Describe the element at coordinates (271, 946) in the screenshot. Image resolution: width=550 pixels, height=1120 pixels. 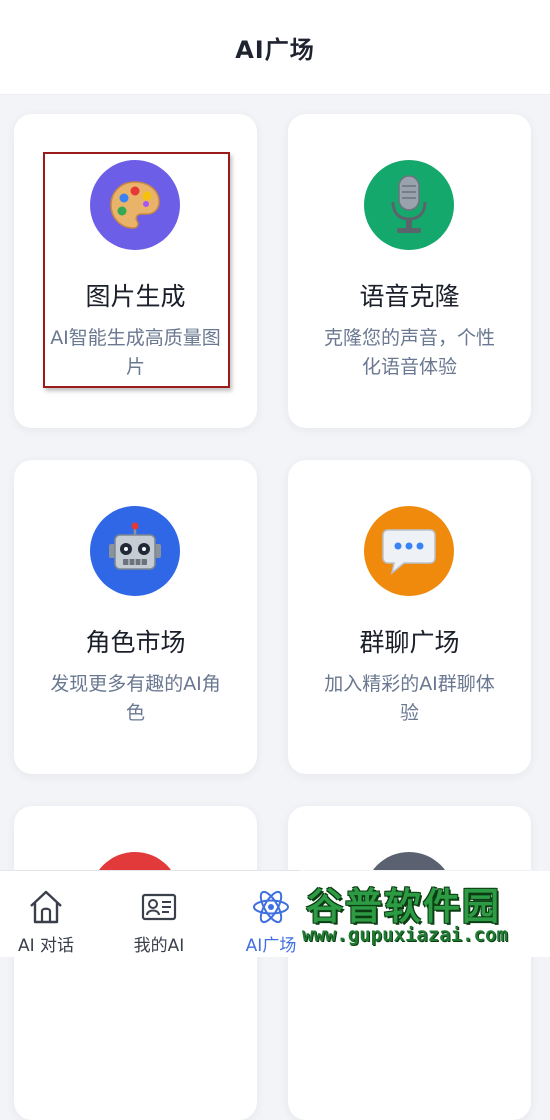
I see `nav-label: AI广场` at that location.